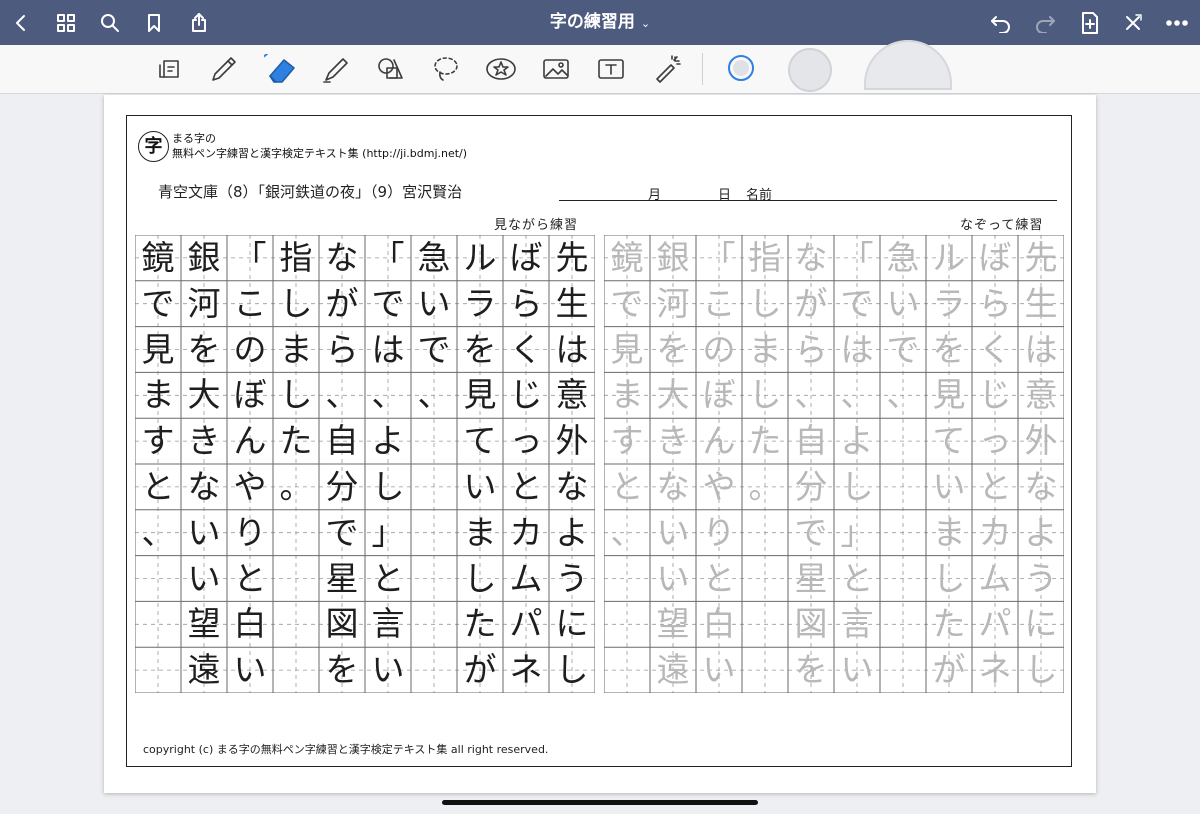  What do you see at coordinates (296, 487) in the screenshot?
I see `copy-cell: 。` at bounding box center [296, 487].